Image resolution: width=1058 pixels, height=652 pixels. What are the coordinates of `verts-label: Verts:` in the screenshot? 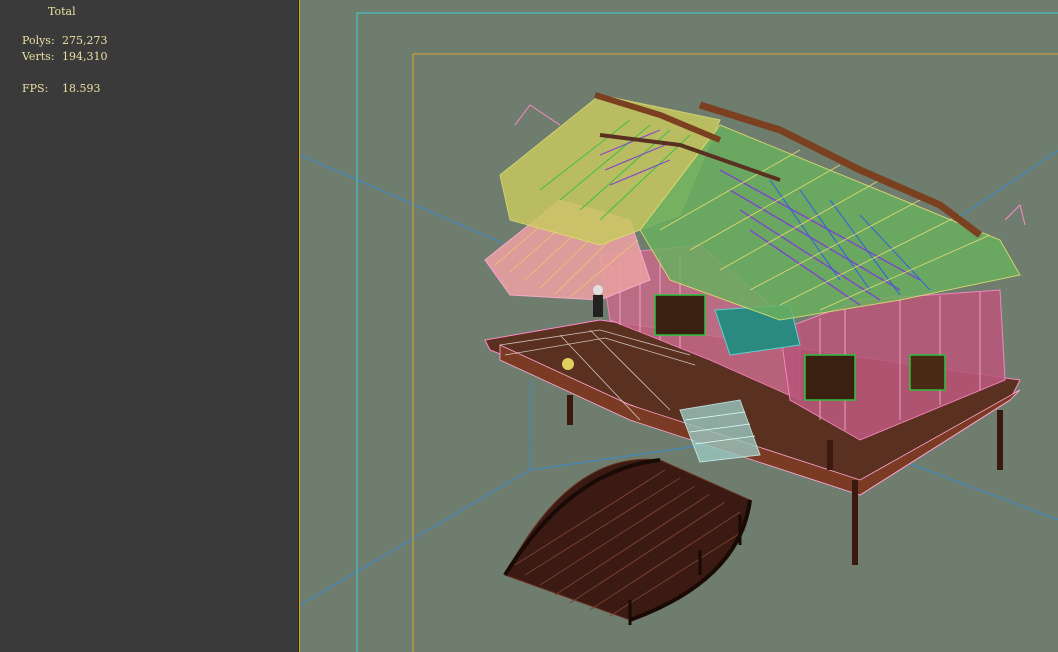 It's located at (38, 56).